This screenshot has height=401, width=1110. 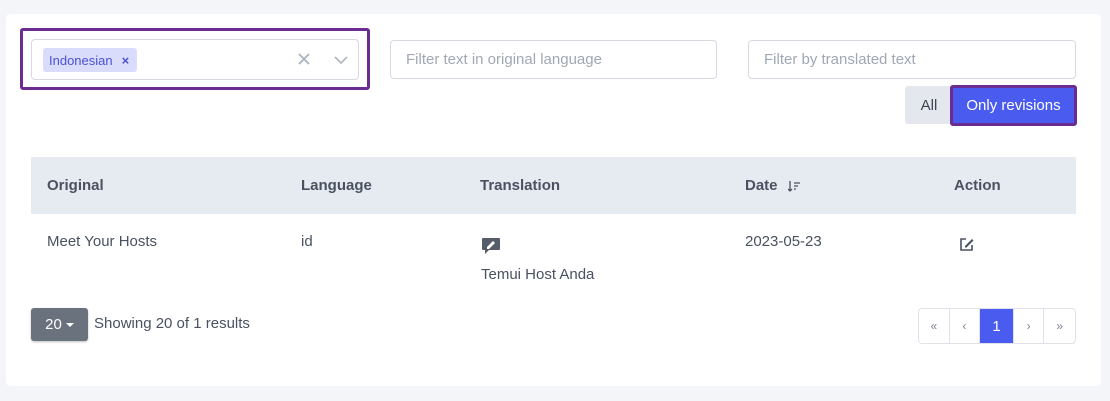 What do you see at coordinates (195, 59) in the screenshot?
I see `language-select: Indonesian ×` at bounding box center [195, 59].